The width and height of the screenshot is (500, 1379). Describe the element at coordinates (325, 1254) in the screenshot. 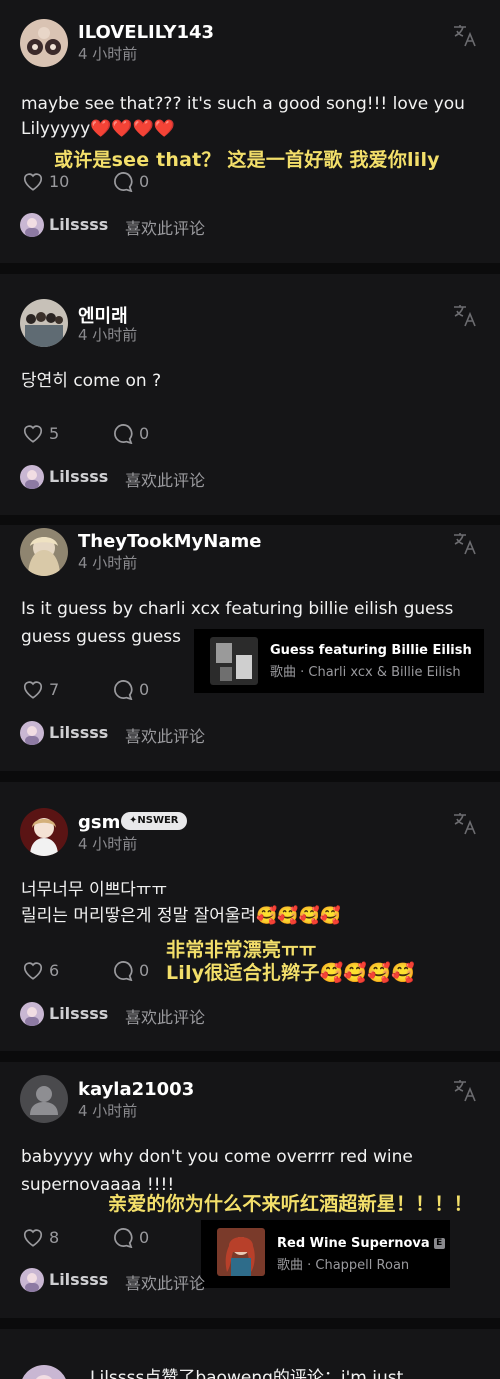

I see `song-card: Red Wine Supernova E 歌曲 · Chappell Roan` at that location.